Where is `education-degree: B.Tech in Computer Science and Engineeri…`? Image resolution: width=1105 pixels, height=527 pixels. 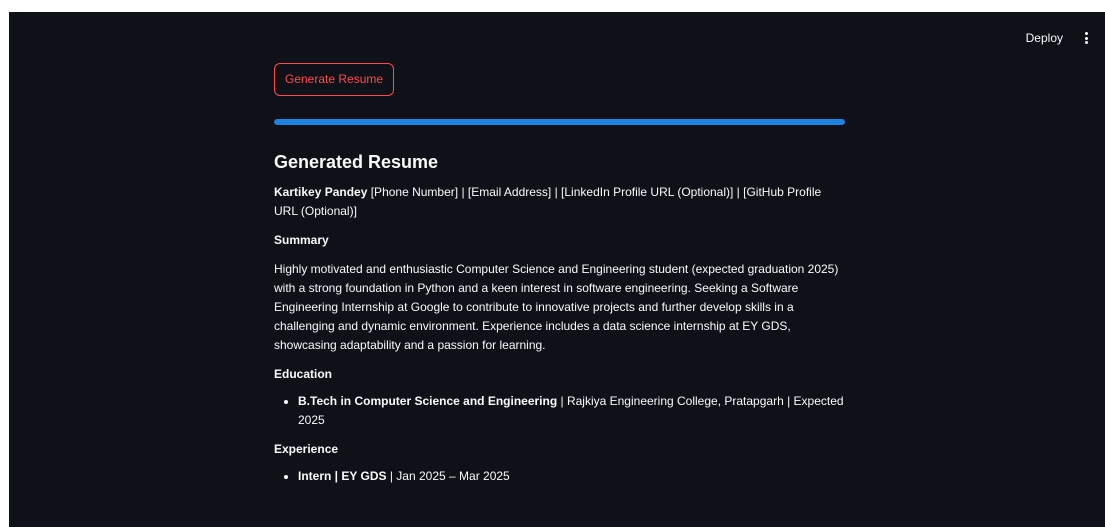 education-degree: B.Tech in Computer Science and Engineeri… is located at coordinates (428, 401).